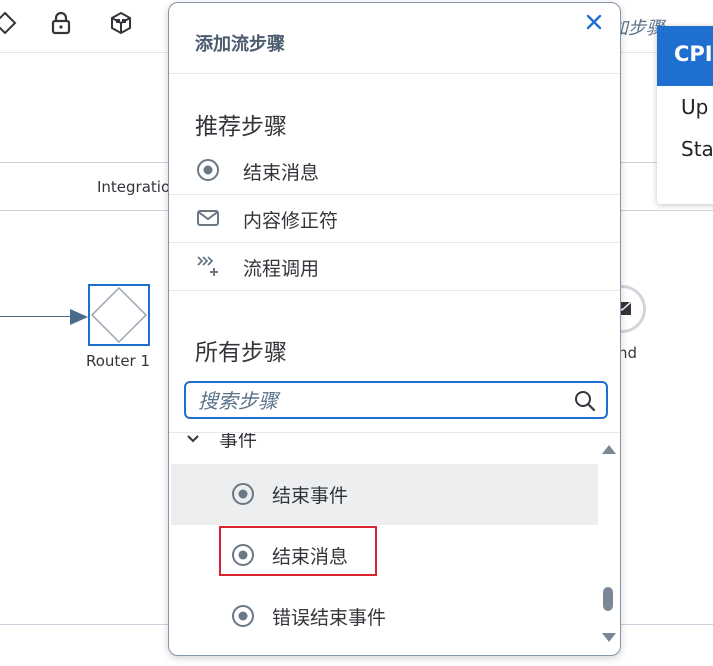 This screenshot has width=713, height=666. What do you see at coordinates (695, 107) in the screenshot?
I see `properties-card-line: Up` at bounding box center [695, 107].